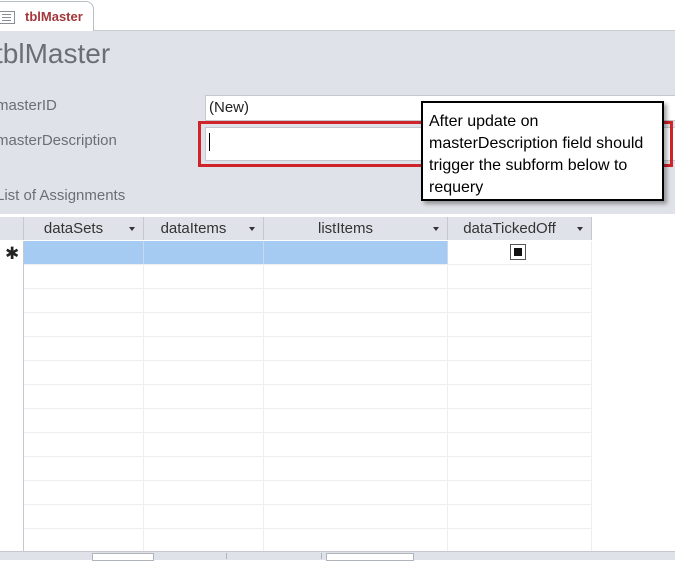 The image size is (675, 561). What do you see at coordinates (55, 53) in the screenshot?
I see `form-title: tblMaster` at bounding box center [55, 53].